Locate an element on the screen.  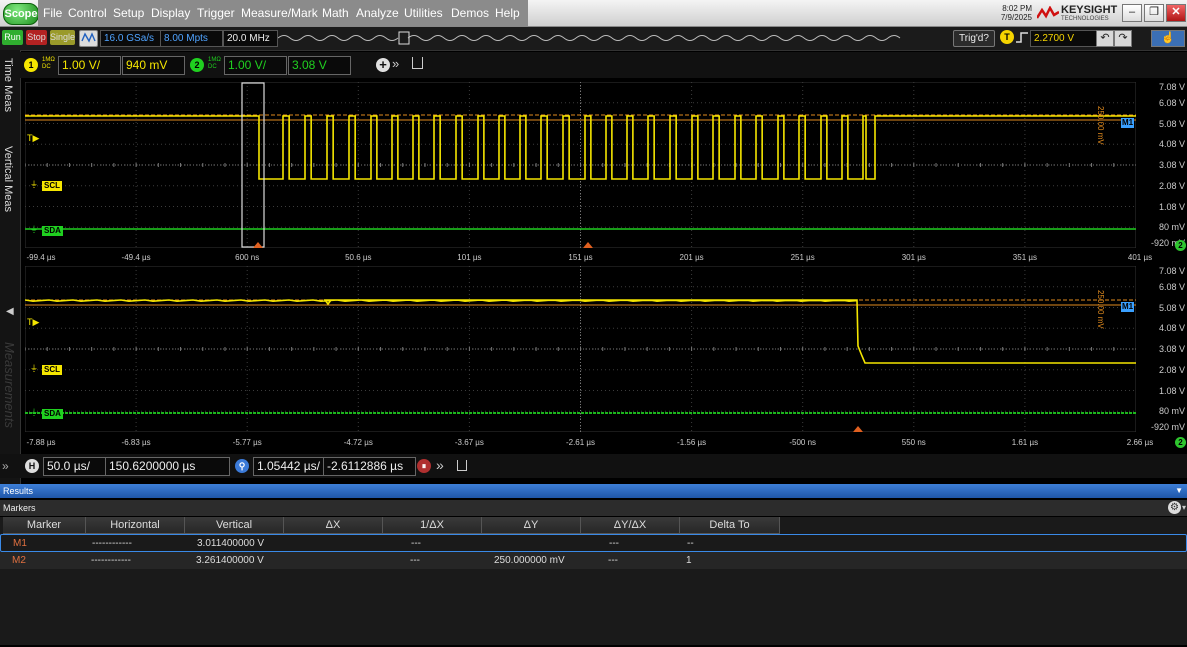
vertical-tick-label: 6.08 V is located at coordinates (1171, 102).